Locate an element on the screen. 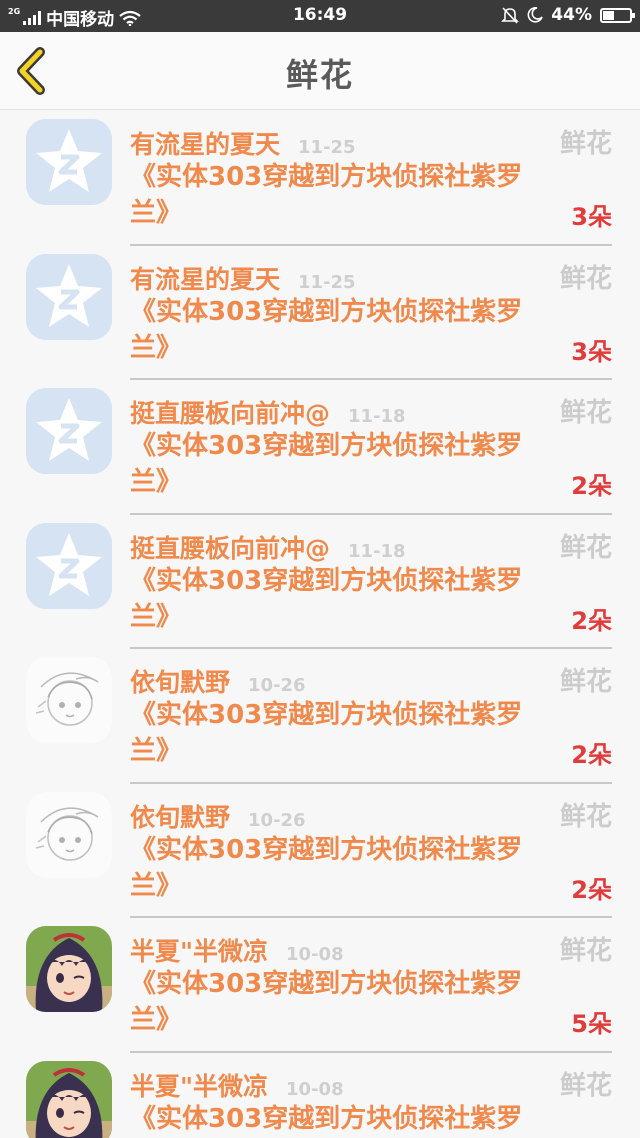 The image size is (640, 1138). list-item: 半夏"半微凉 10-08 鲜花《实体303穿越到方块侦探社紫罗兰》 is located at coordinates (320, 1095).